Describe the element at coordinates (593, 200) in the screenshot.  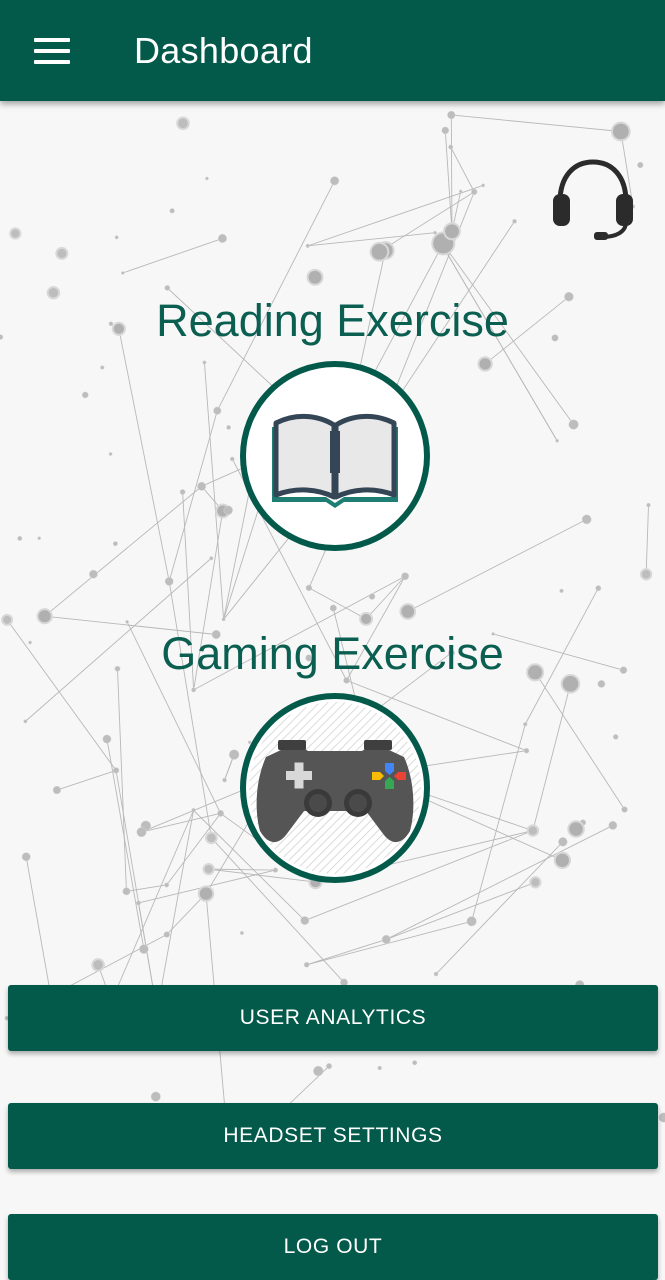
I see `headset-icon` at that location.